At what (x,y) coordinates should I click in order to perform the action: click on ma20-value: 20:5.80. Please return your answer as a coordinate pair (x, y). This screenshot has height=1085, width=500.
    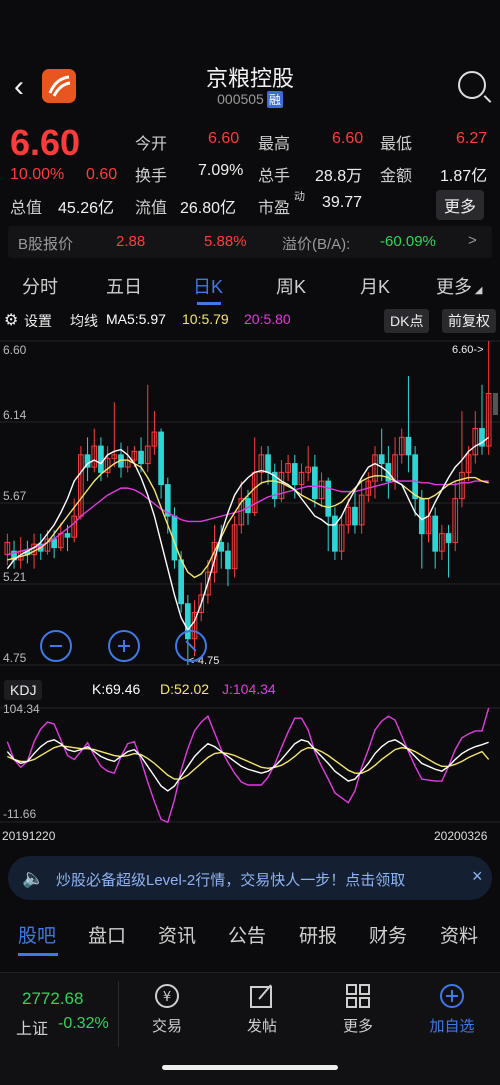
    Looking at the image, I should click on (267, 319).